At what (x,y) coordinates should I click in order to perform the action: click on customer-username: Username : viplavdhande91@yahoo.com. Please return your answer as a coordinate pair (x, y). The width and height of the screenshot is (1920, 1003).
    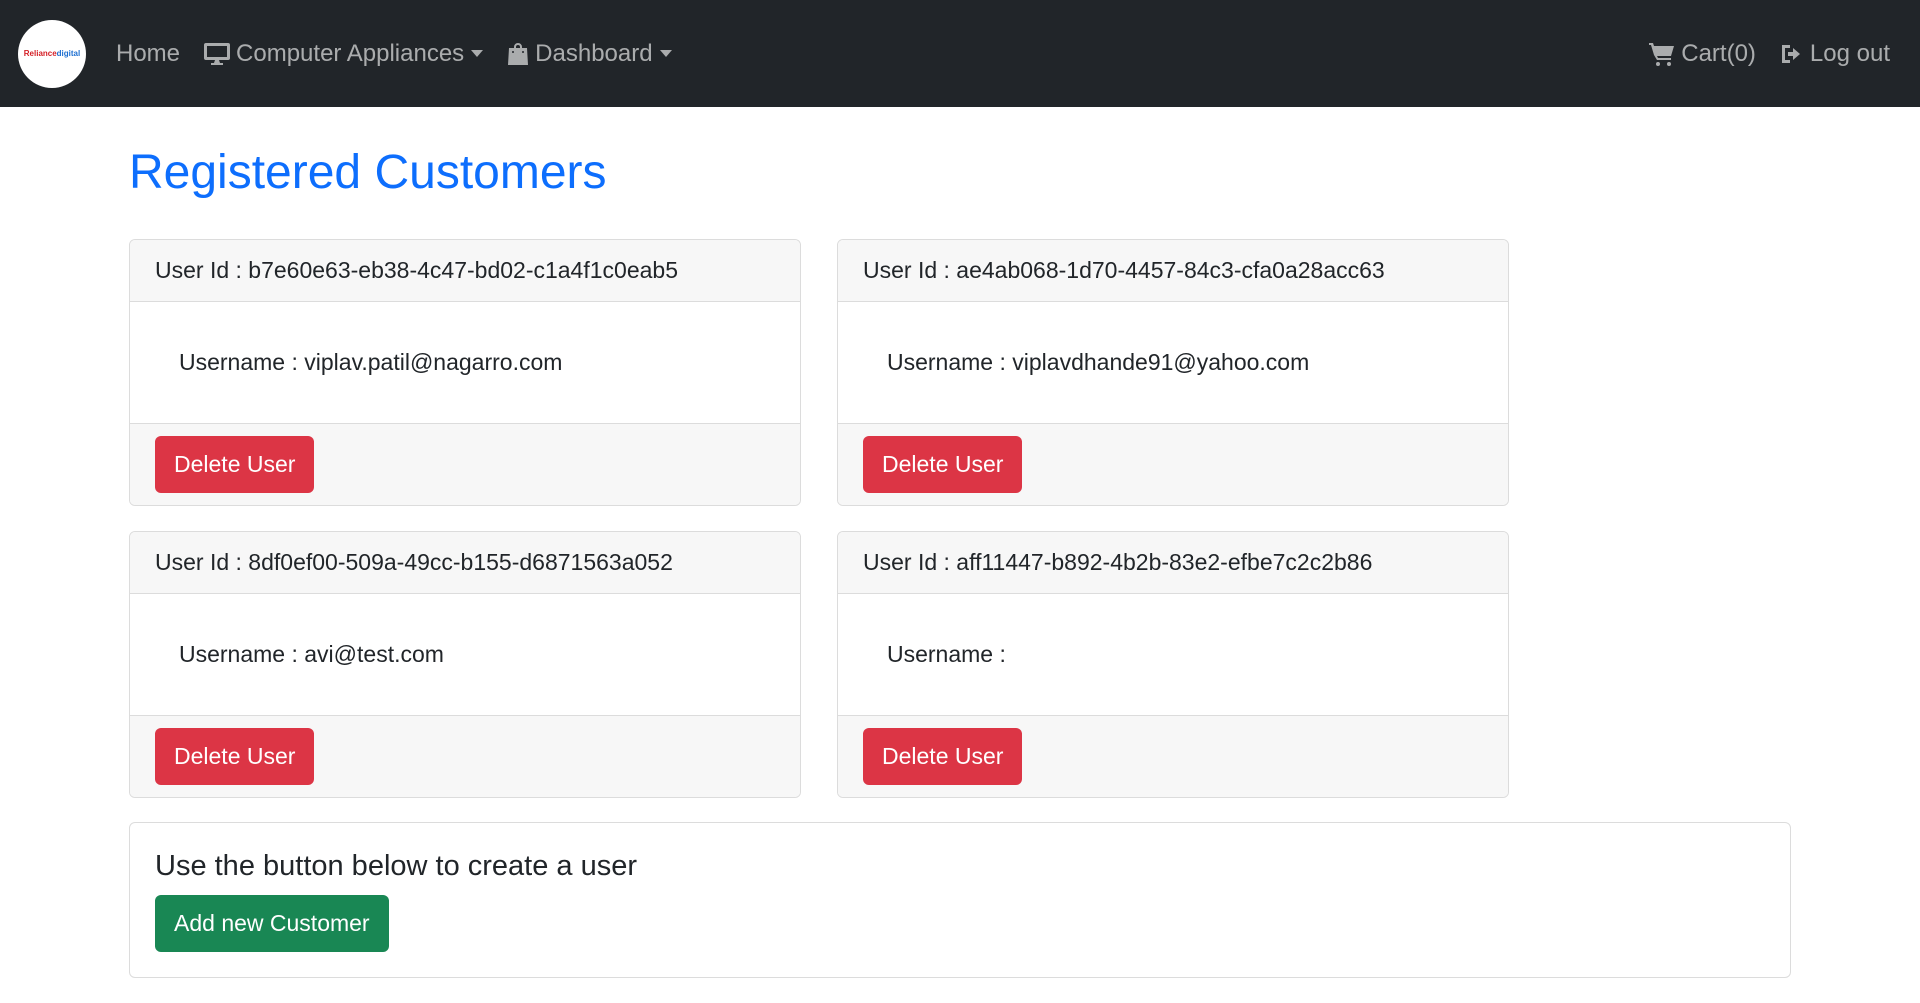
    Looking at the image, I should click on (1098, 362).